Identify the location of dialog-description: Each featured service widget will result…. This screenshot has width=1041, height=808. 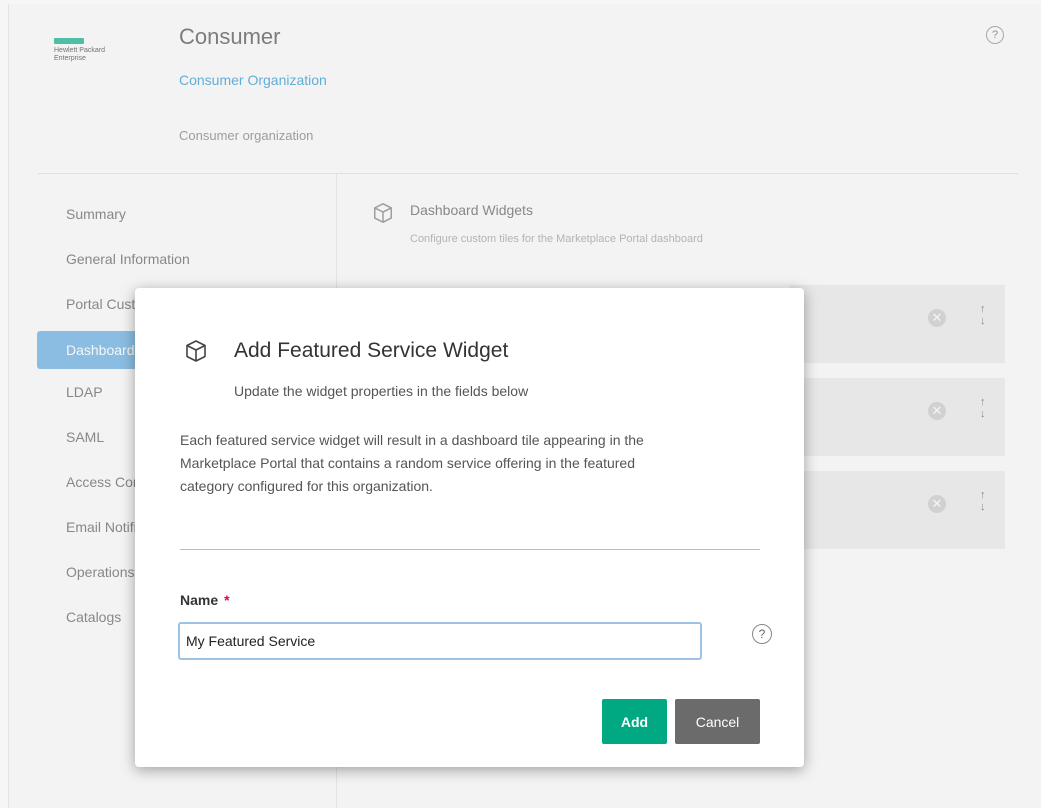
(412, 463).